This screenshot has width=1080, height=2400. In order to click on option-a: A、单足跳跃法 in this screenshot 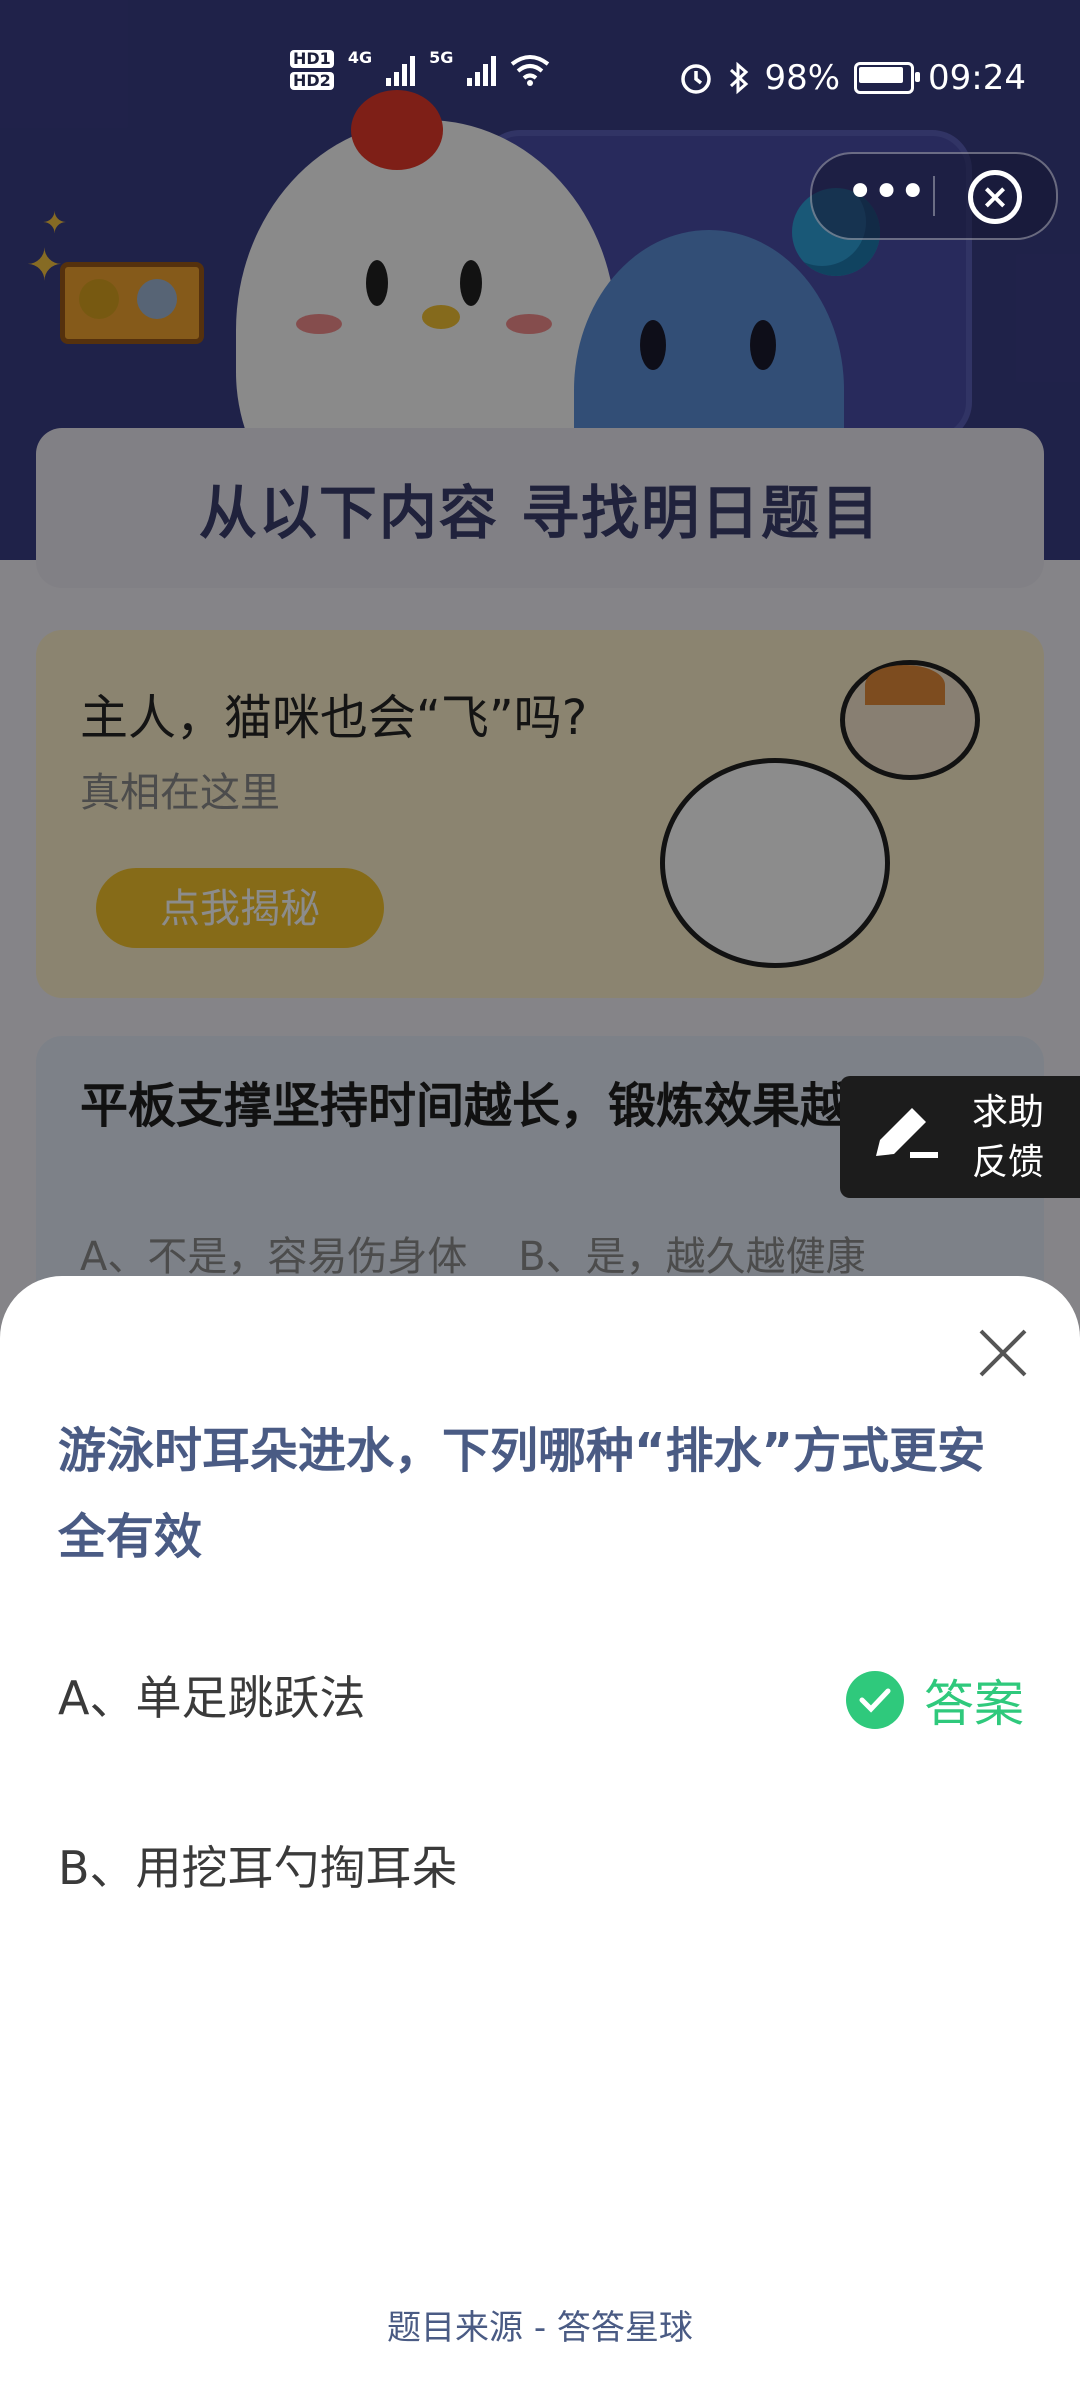, I will do `click(211, 1695)`.